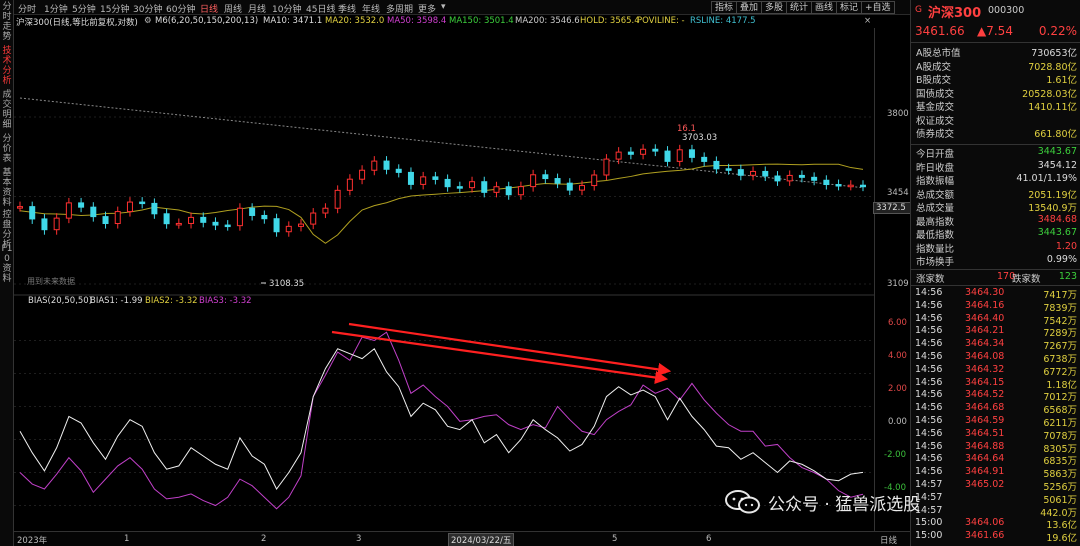 This screenshot has width=1080, height=546. I want to click on period-button: 年线, so click(371, 8).